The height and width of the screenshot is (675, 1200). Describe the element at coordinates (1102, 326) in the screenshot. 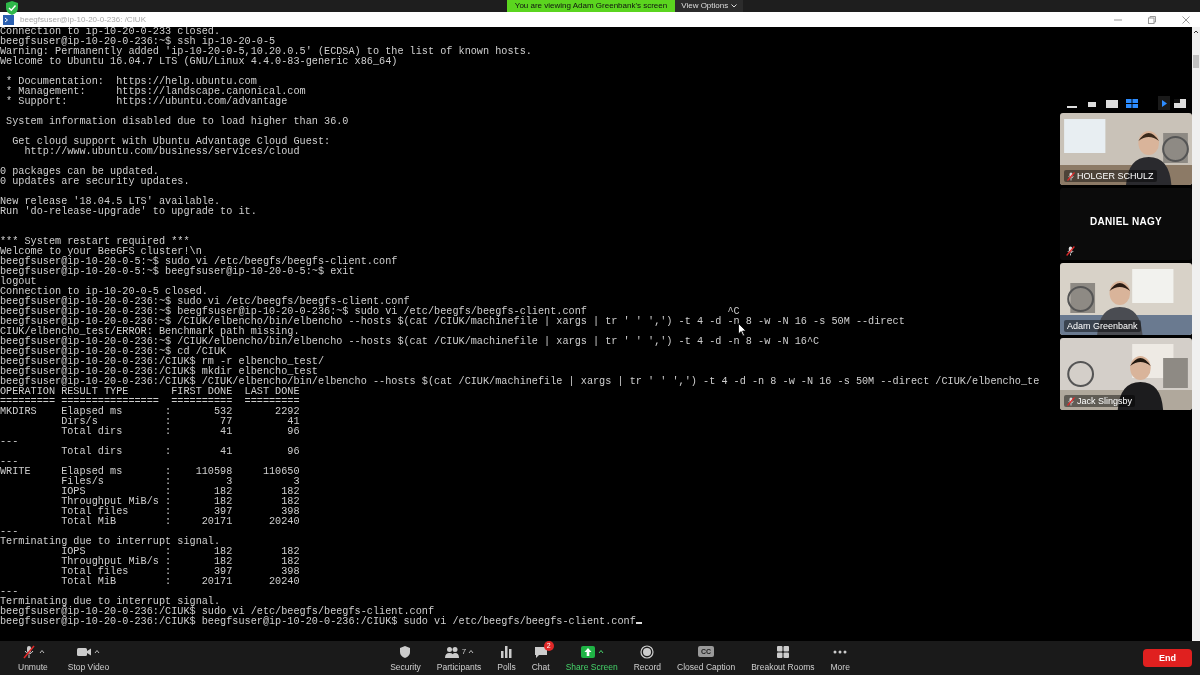

I see `participant-name: Adam Greenbank` at that location.